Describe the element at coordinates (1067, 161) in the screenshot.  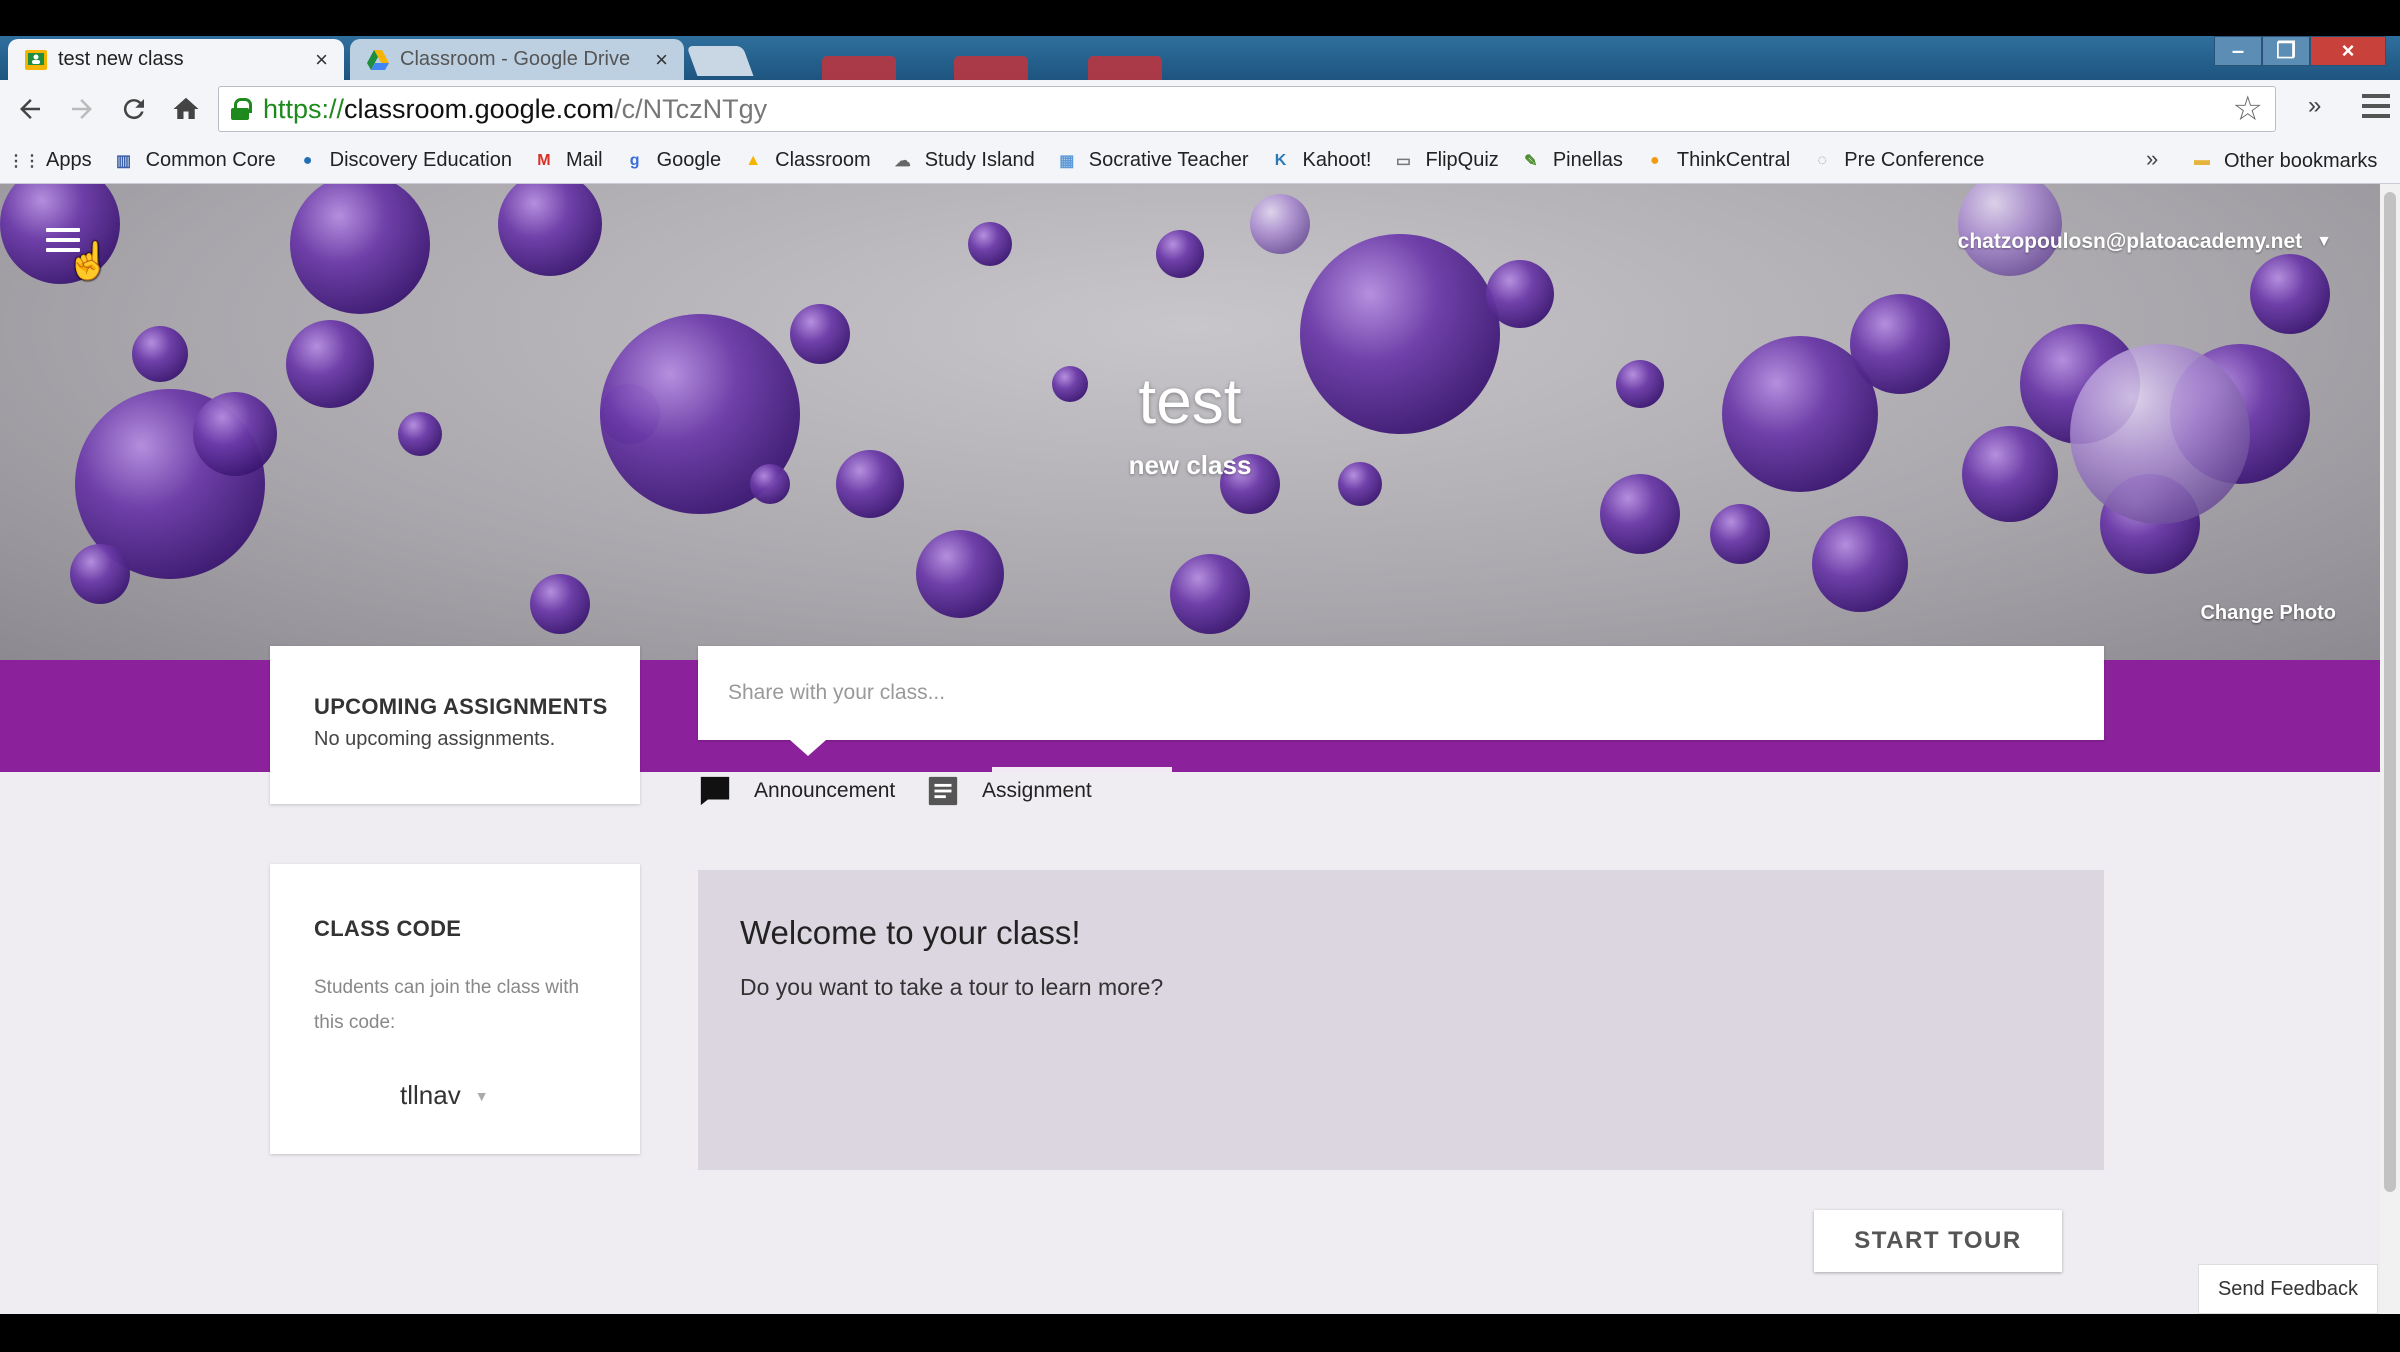
I see `socrative-icon: ▦` at that location.